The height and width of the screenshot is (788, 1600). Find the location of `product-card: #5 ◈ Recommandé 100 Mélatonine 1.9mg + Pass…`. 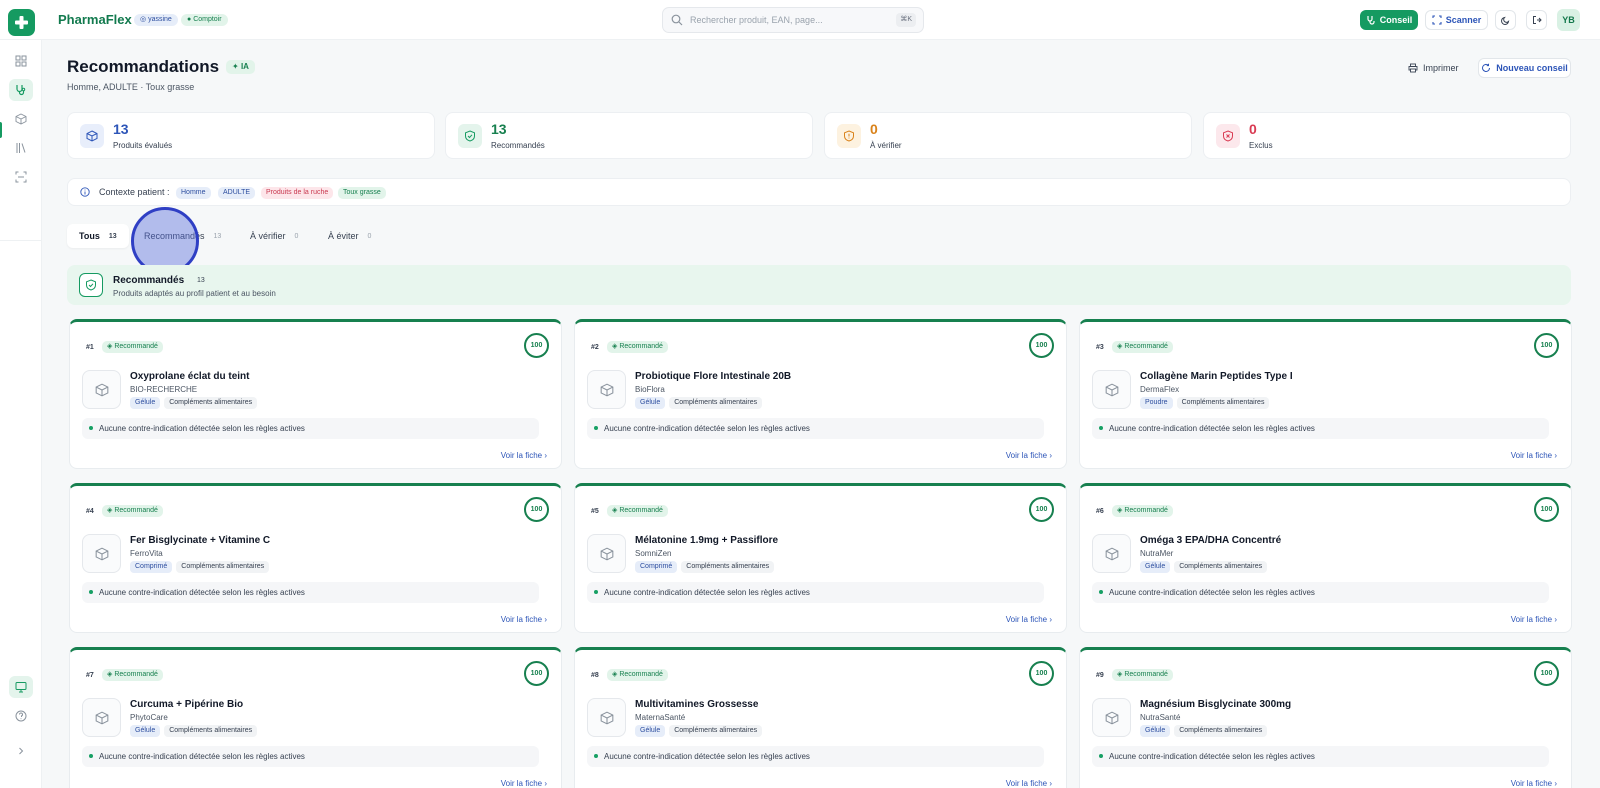

product-card: #5 ◈ Recommandé 100 Mélatonine 1.9mg + Pass… is located at coordinates (820, 558).